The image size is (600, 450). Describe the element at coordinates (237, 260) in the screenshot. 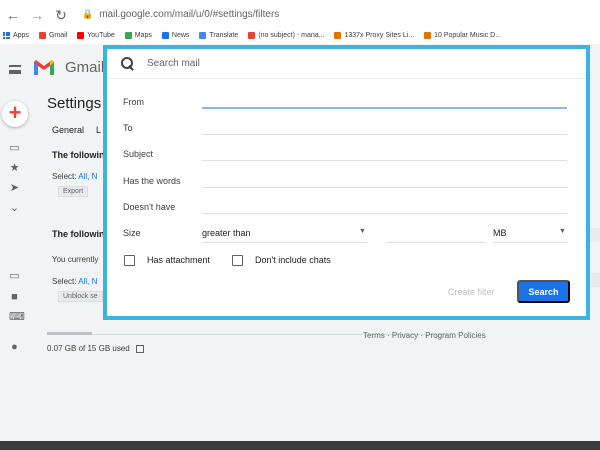

I see `dont-include-chats-checkbox` at that location.